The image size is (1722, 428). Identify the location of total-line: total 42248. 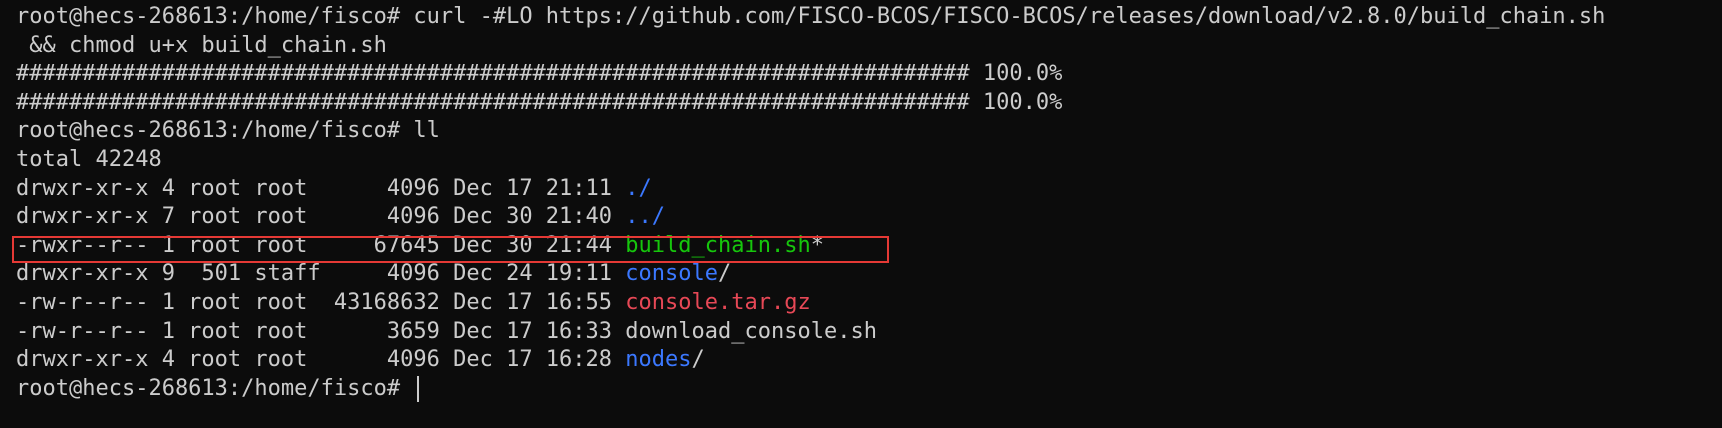
(89, 159).